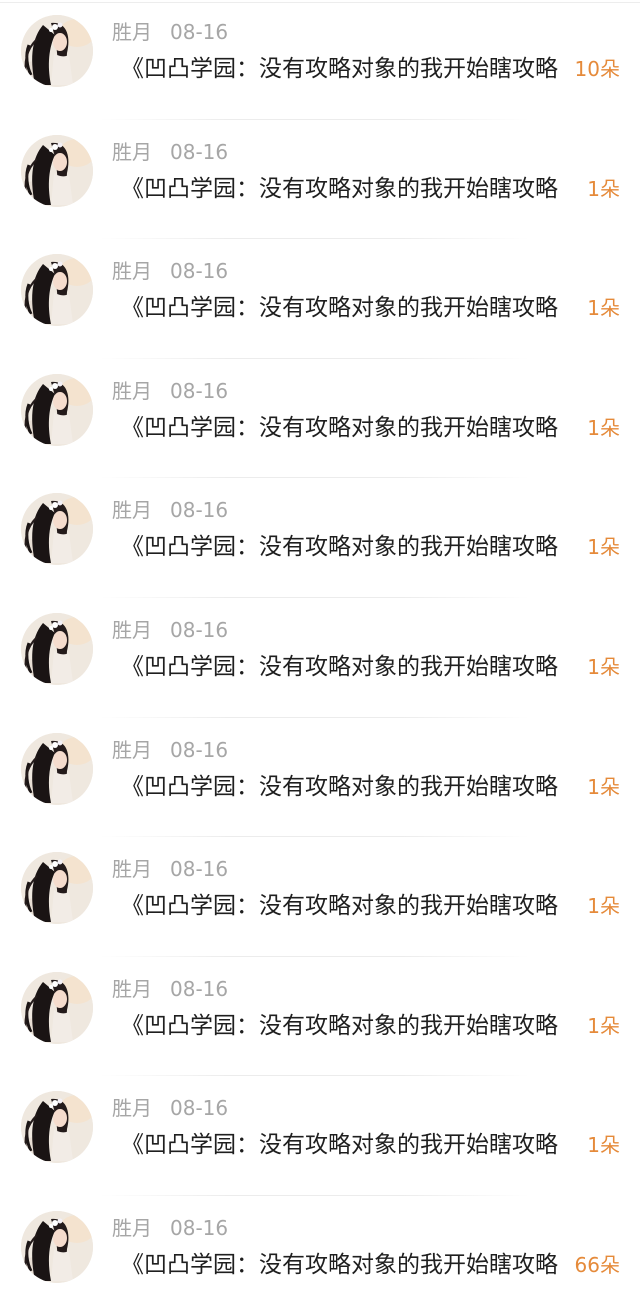 This screenshot has height=1297, width=640. I want to click on gift-count: 10朵, so click(597, 69).